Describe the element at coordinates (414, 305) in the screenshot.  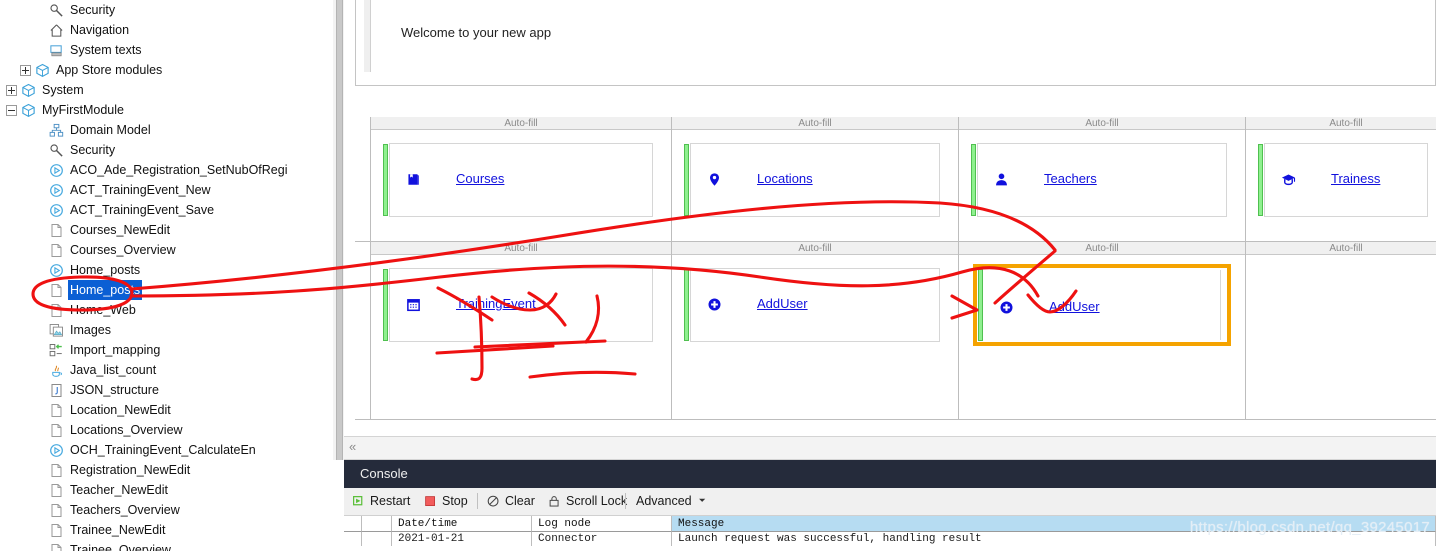
I see `calendar-icon` at that location.